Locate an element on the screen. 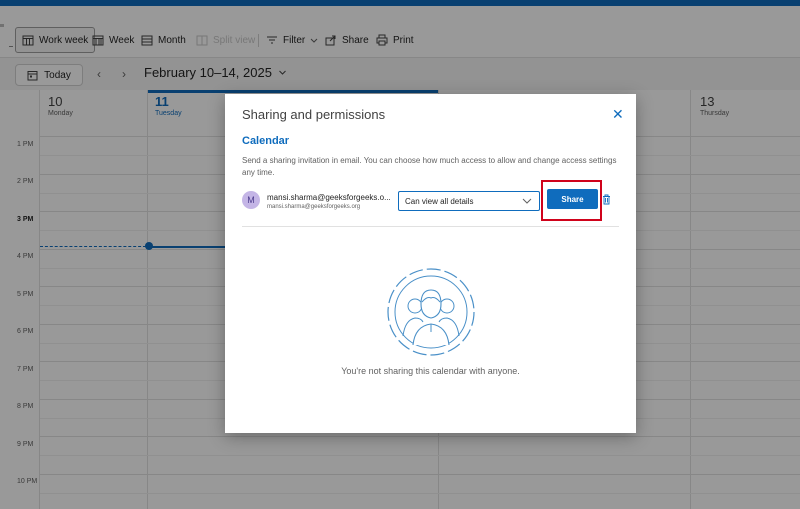 The width and height of the screenshot is (800, 509). permission-dropdown: Can view all details is located at coordinates (469, 201).